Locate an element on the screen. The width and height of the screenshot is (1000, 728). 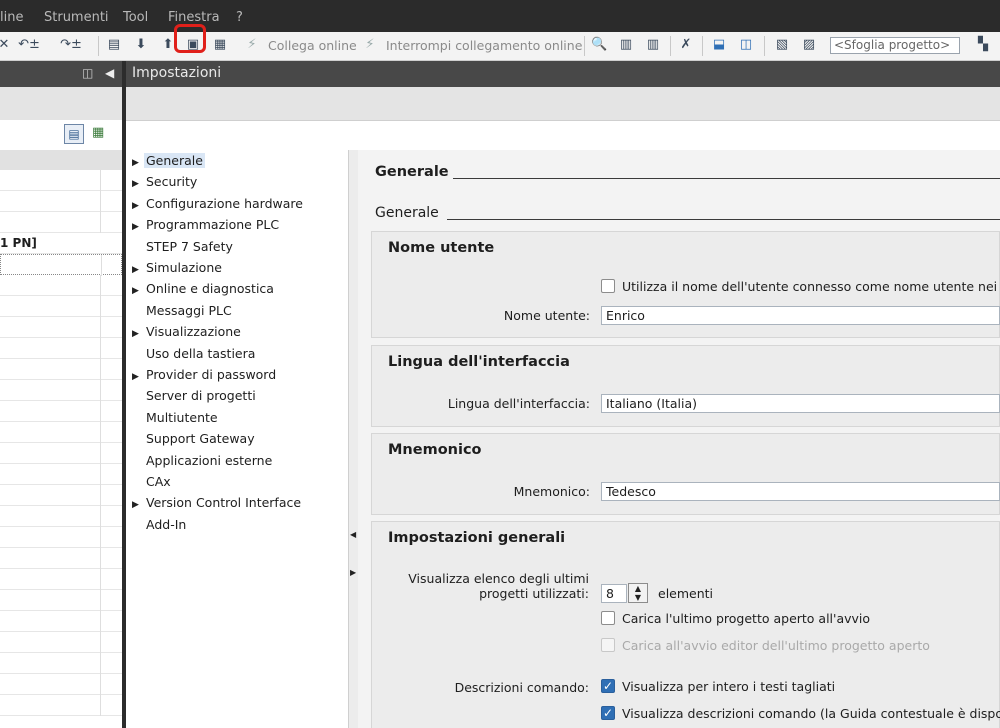
settings-nav-item: CAx is located at coordinates (151, 482).